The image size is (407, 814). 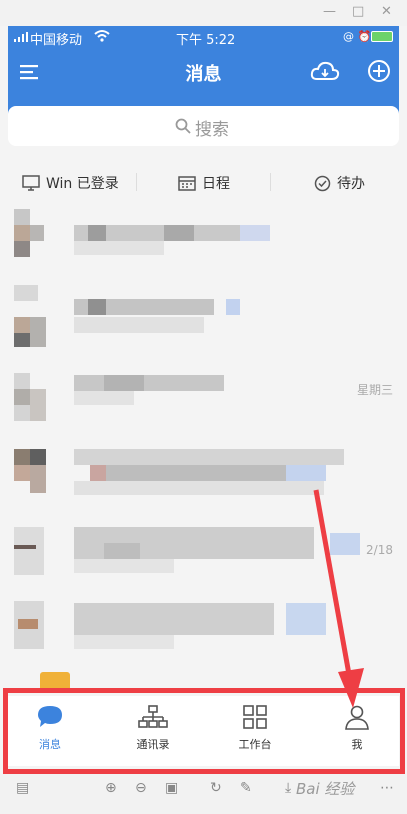 I want to click on watermark: Bai 经验, so click(x=325, y=789).